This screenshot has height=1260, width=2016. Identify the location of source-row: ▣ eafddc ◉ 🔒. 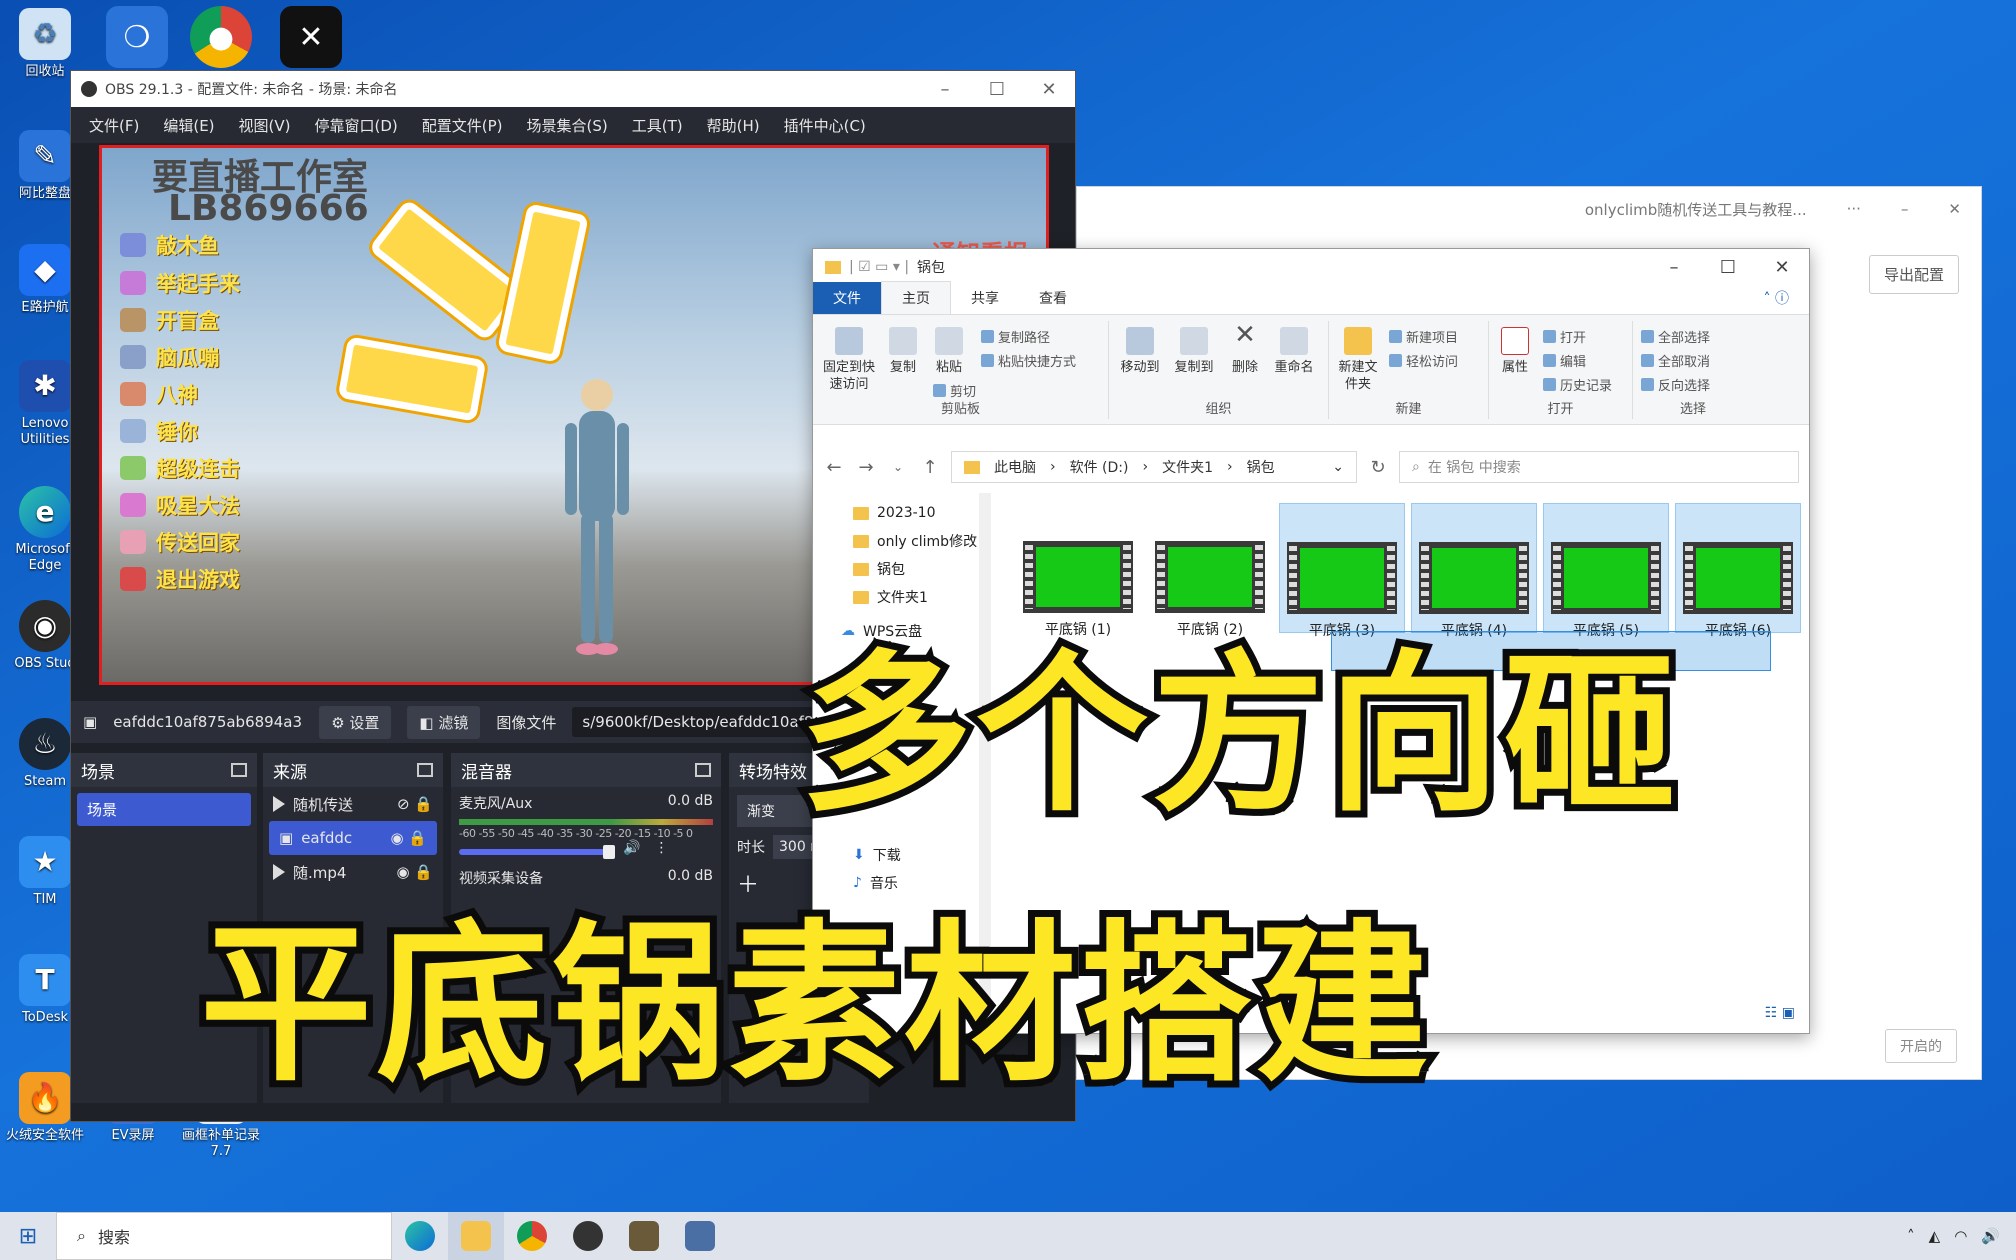
(353, 838).